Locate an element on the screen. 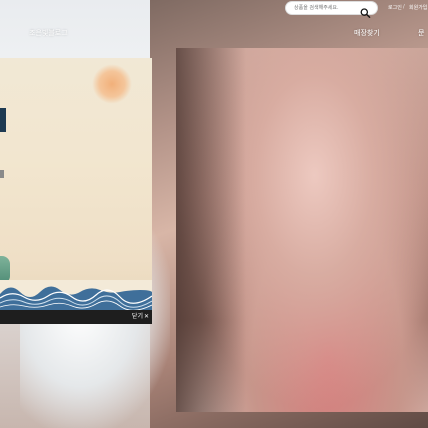  popup-title-mark is located at coordinates (3, 120).